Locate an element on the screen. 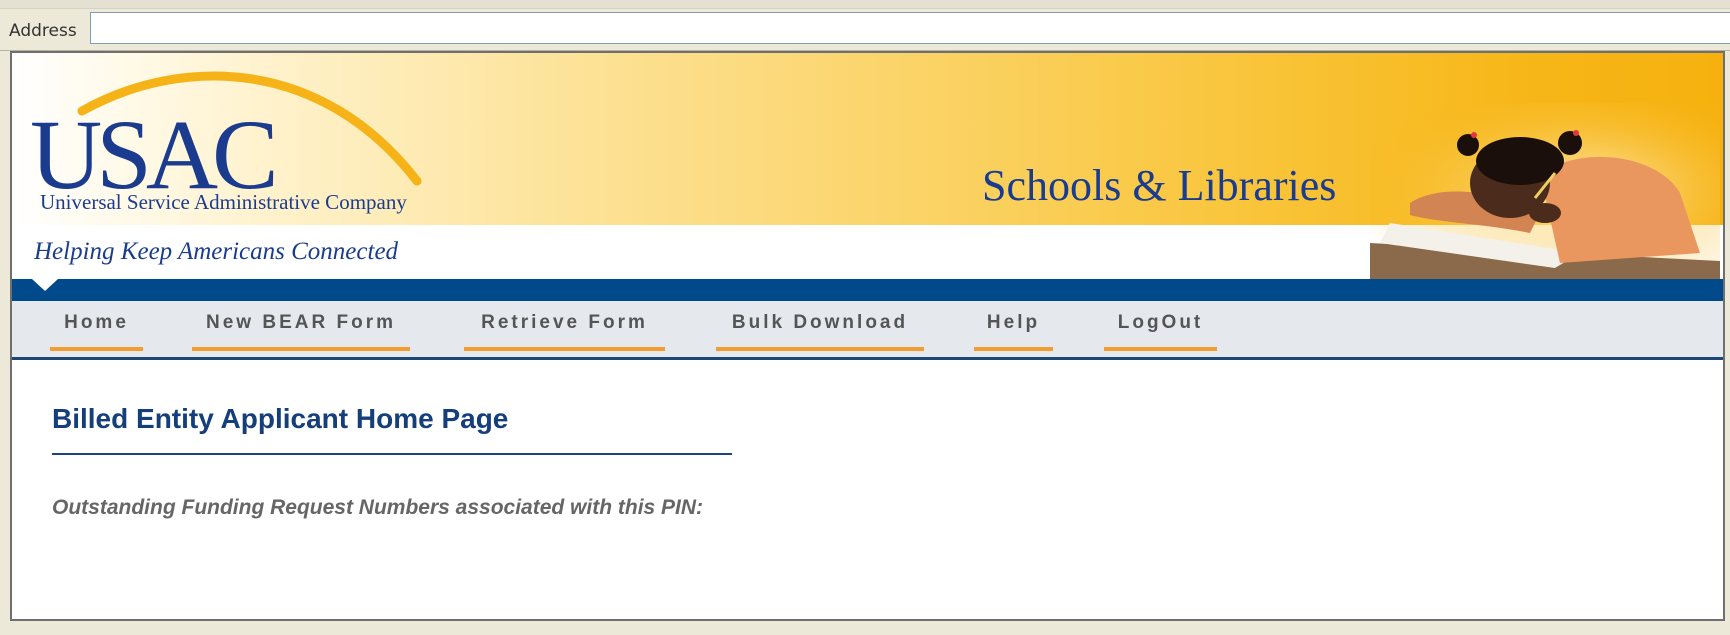 The image size is (1730, 635). nav-home: Home is located at coordinates (96, 326).